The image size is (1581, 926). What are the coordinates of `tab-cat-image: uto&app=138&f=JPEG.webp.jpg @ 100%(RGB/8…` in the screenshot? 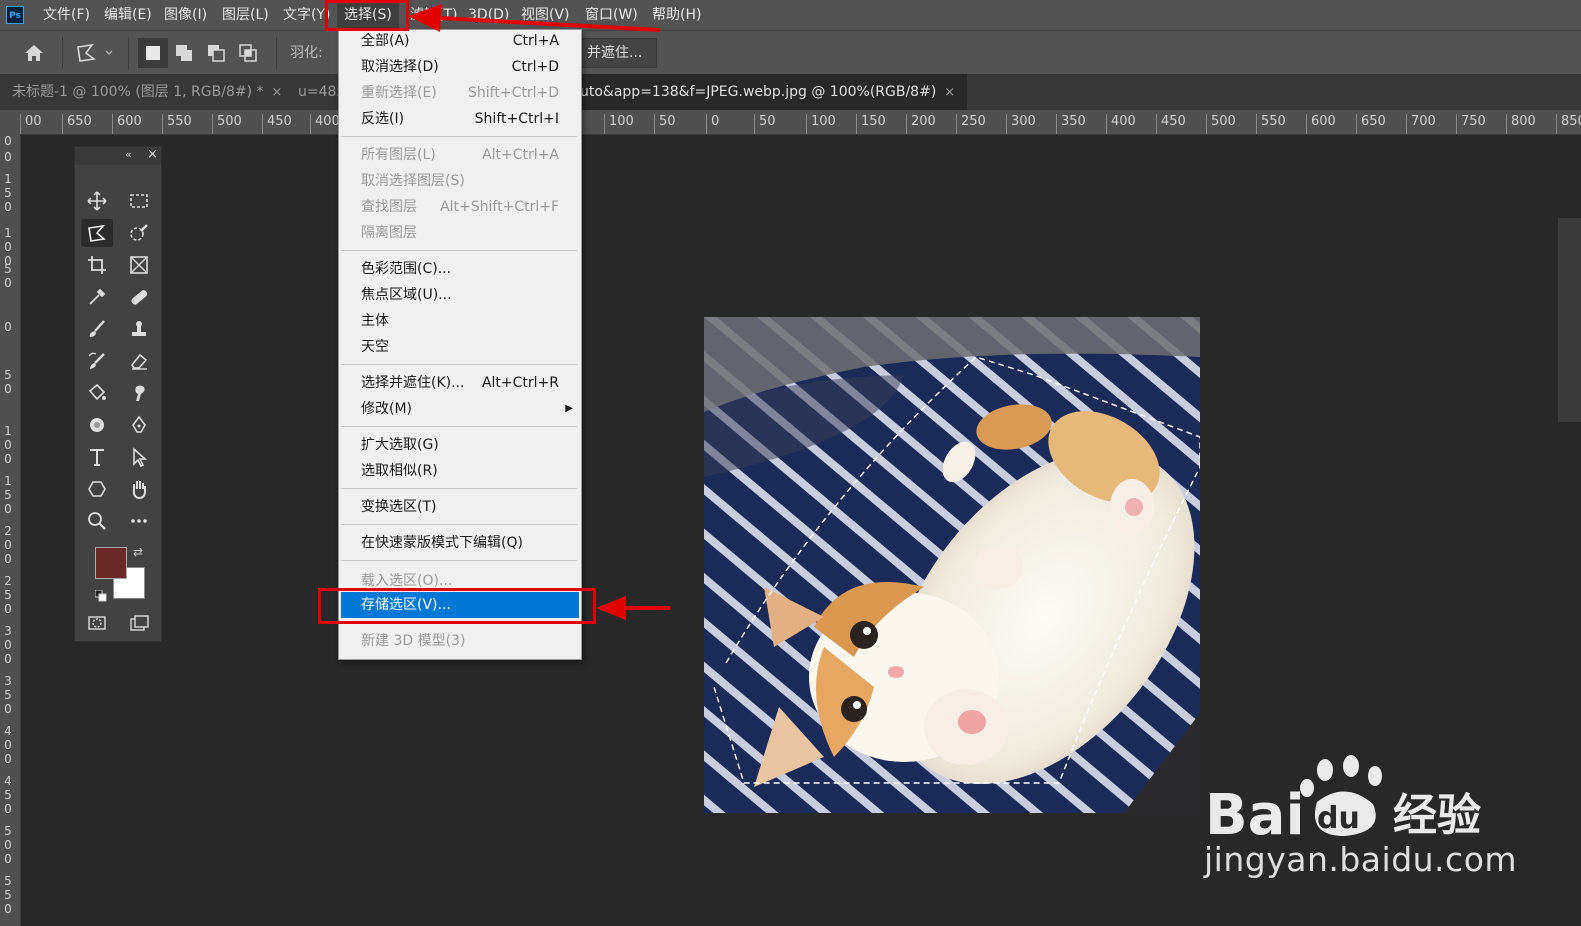 It's located at (768, 92).